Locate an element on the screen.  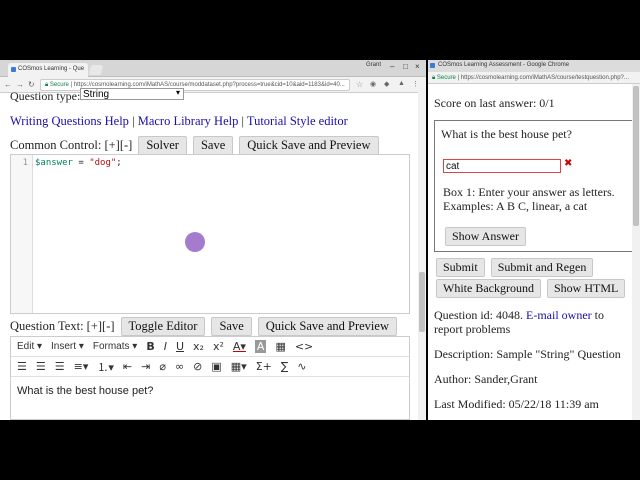
insert-menu: Insert ▾ is located at coordinates (67, 346).